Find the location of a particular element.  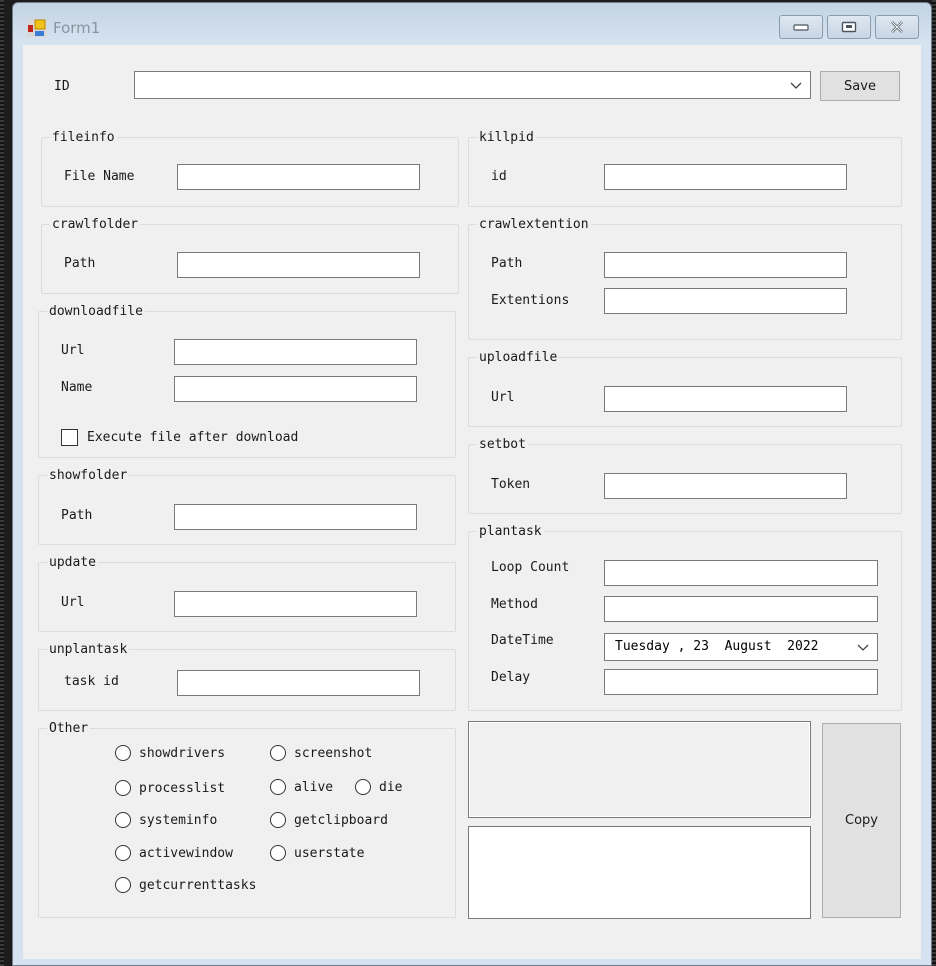

loop-count-label: Loop Count is located at coordinates (530, 567).